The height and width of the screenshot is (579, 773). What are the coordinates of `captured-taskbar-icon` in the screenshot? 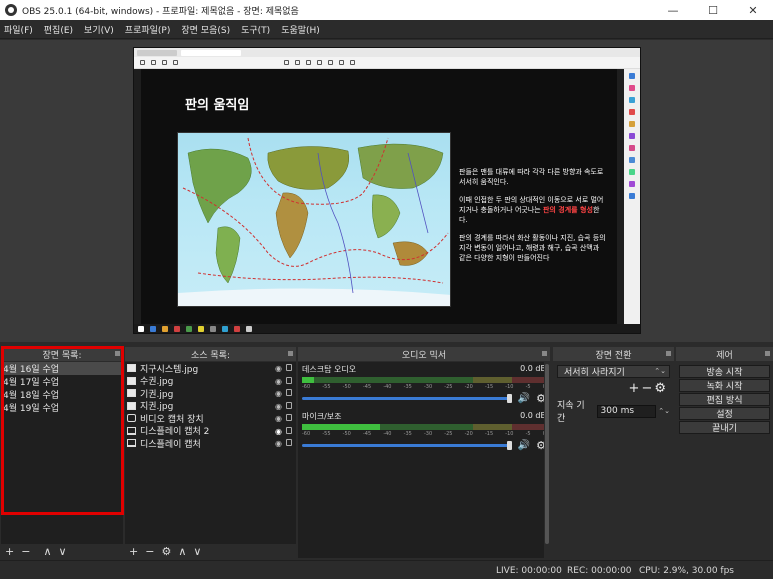 It's located at (165, 328).